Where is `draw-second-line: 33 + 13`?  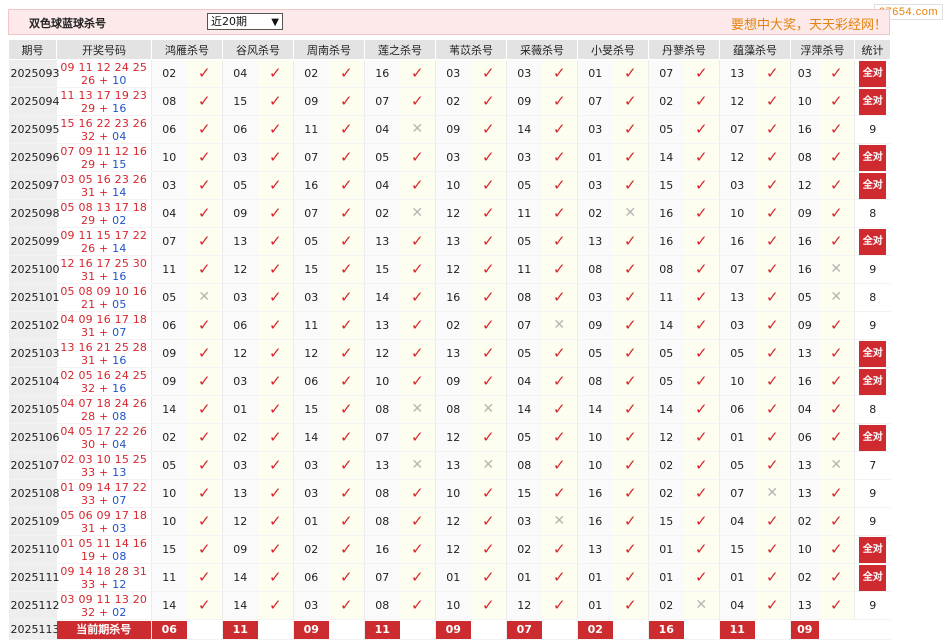 draw-second-line: 33 + 13 is located at coordinates (104, 472).